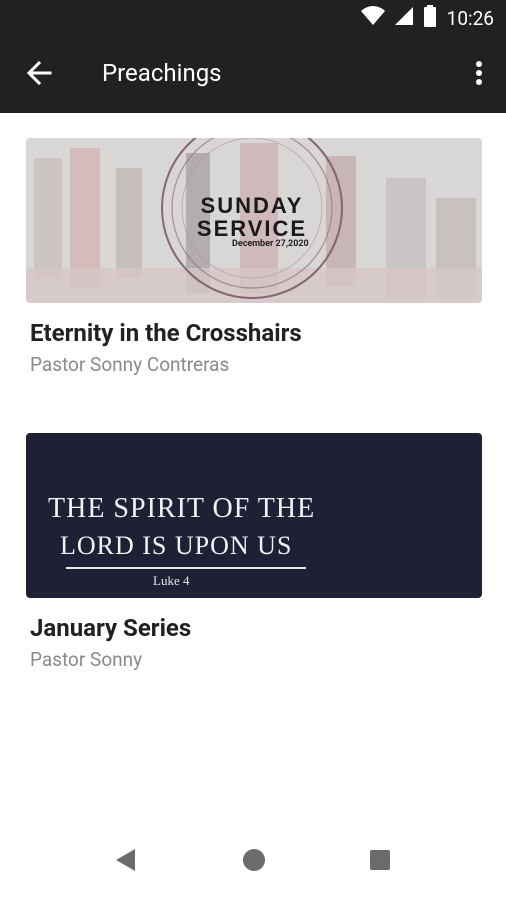  Describe the element at coordinates (372, 18) in the screenshot. I see `wifi-icon` at that location.